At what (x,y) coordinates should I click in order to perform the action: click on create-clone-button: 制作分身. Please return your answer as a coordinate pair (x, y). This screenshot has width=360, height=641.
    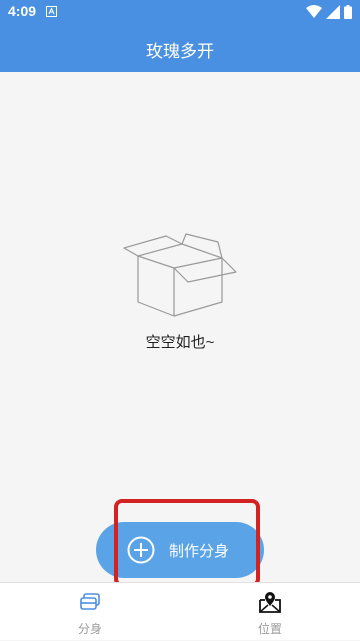
    Looking at the image, I should click on (180, 550).